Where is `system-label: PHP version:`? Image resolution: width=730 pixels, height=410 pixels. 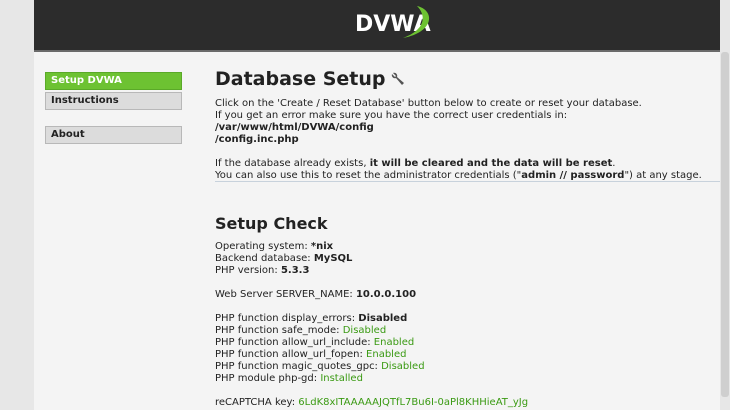
system-label: PHP version: is located at coordinates (248, 270).